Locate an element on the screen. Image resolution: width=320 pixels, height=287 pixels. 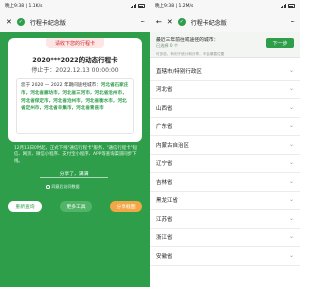
province-row: 黑龙江省 ⌄ is located at coordinates (225, 201).